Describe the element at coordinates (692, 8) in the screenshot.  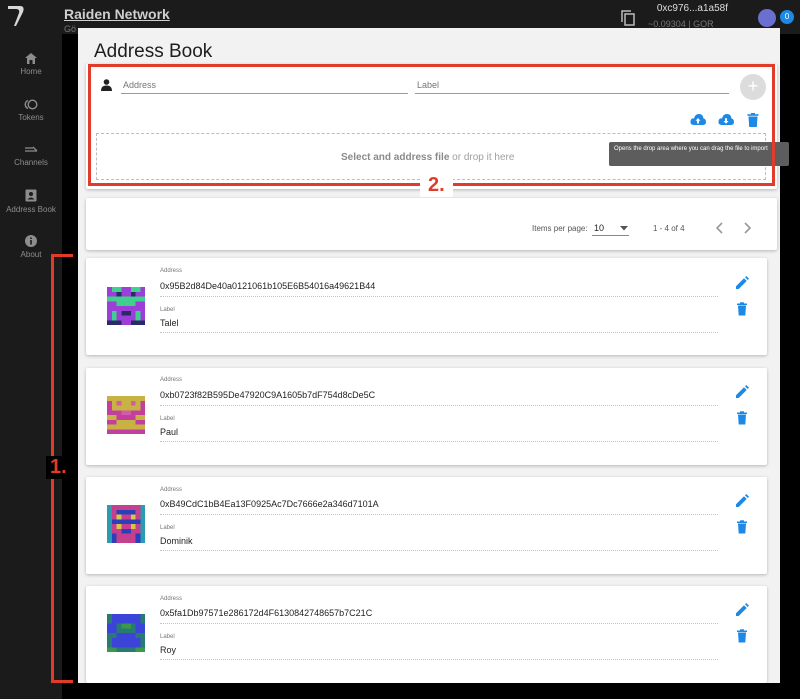
I see `account-address: 0xc976...a1a58f` at that location.